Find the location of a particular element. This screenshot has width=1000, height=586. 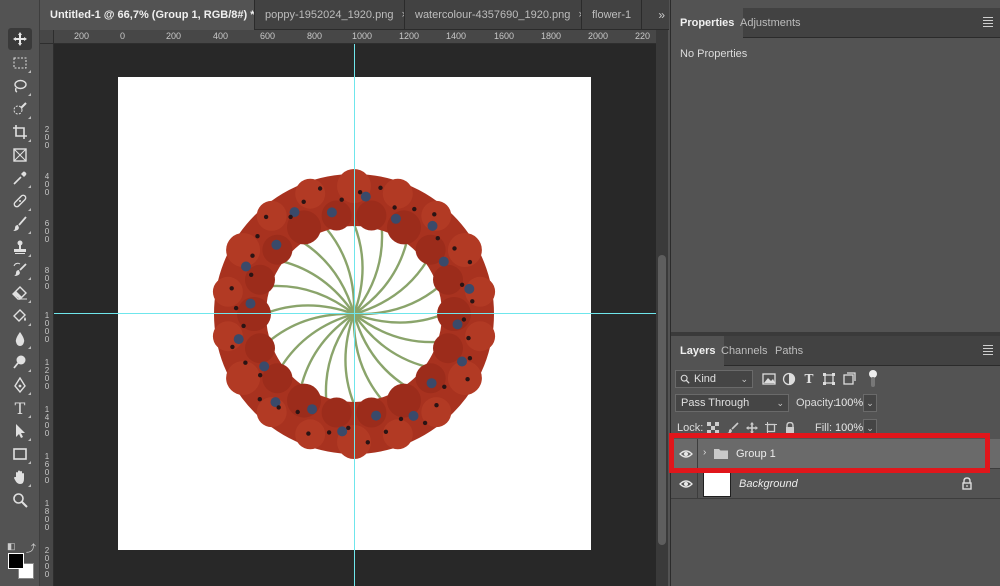

eyedropper-tool is located at coordinates (20, 178).